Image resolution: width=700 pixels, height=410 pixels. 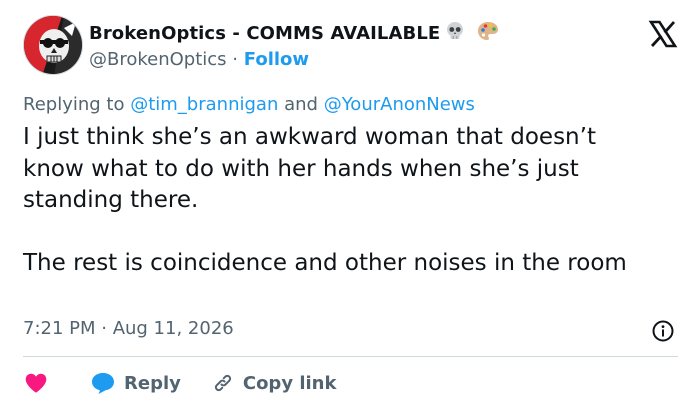 I want to click on action-bar: Reply Copy link, so click(x=179, y=383).